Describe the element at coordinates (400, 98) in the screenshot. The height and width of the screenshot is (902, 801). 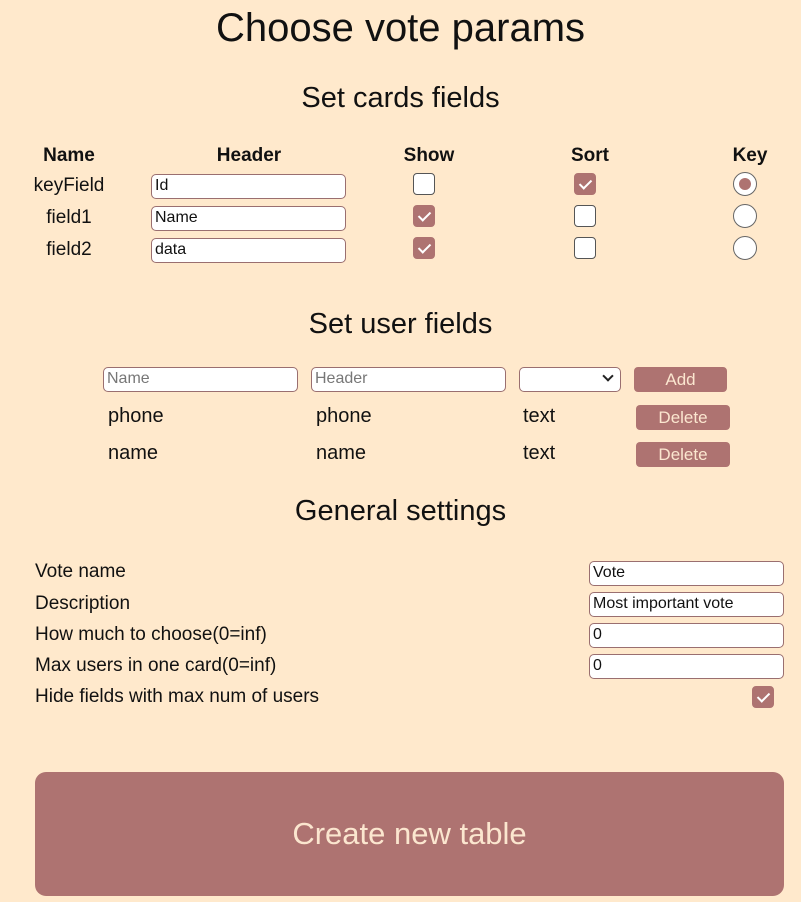
I see `cards-section-title: Set cards fields` at that location.